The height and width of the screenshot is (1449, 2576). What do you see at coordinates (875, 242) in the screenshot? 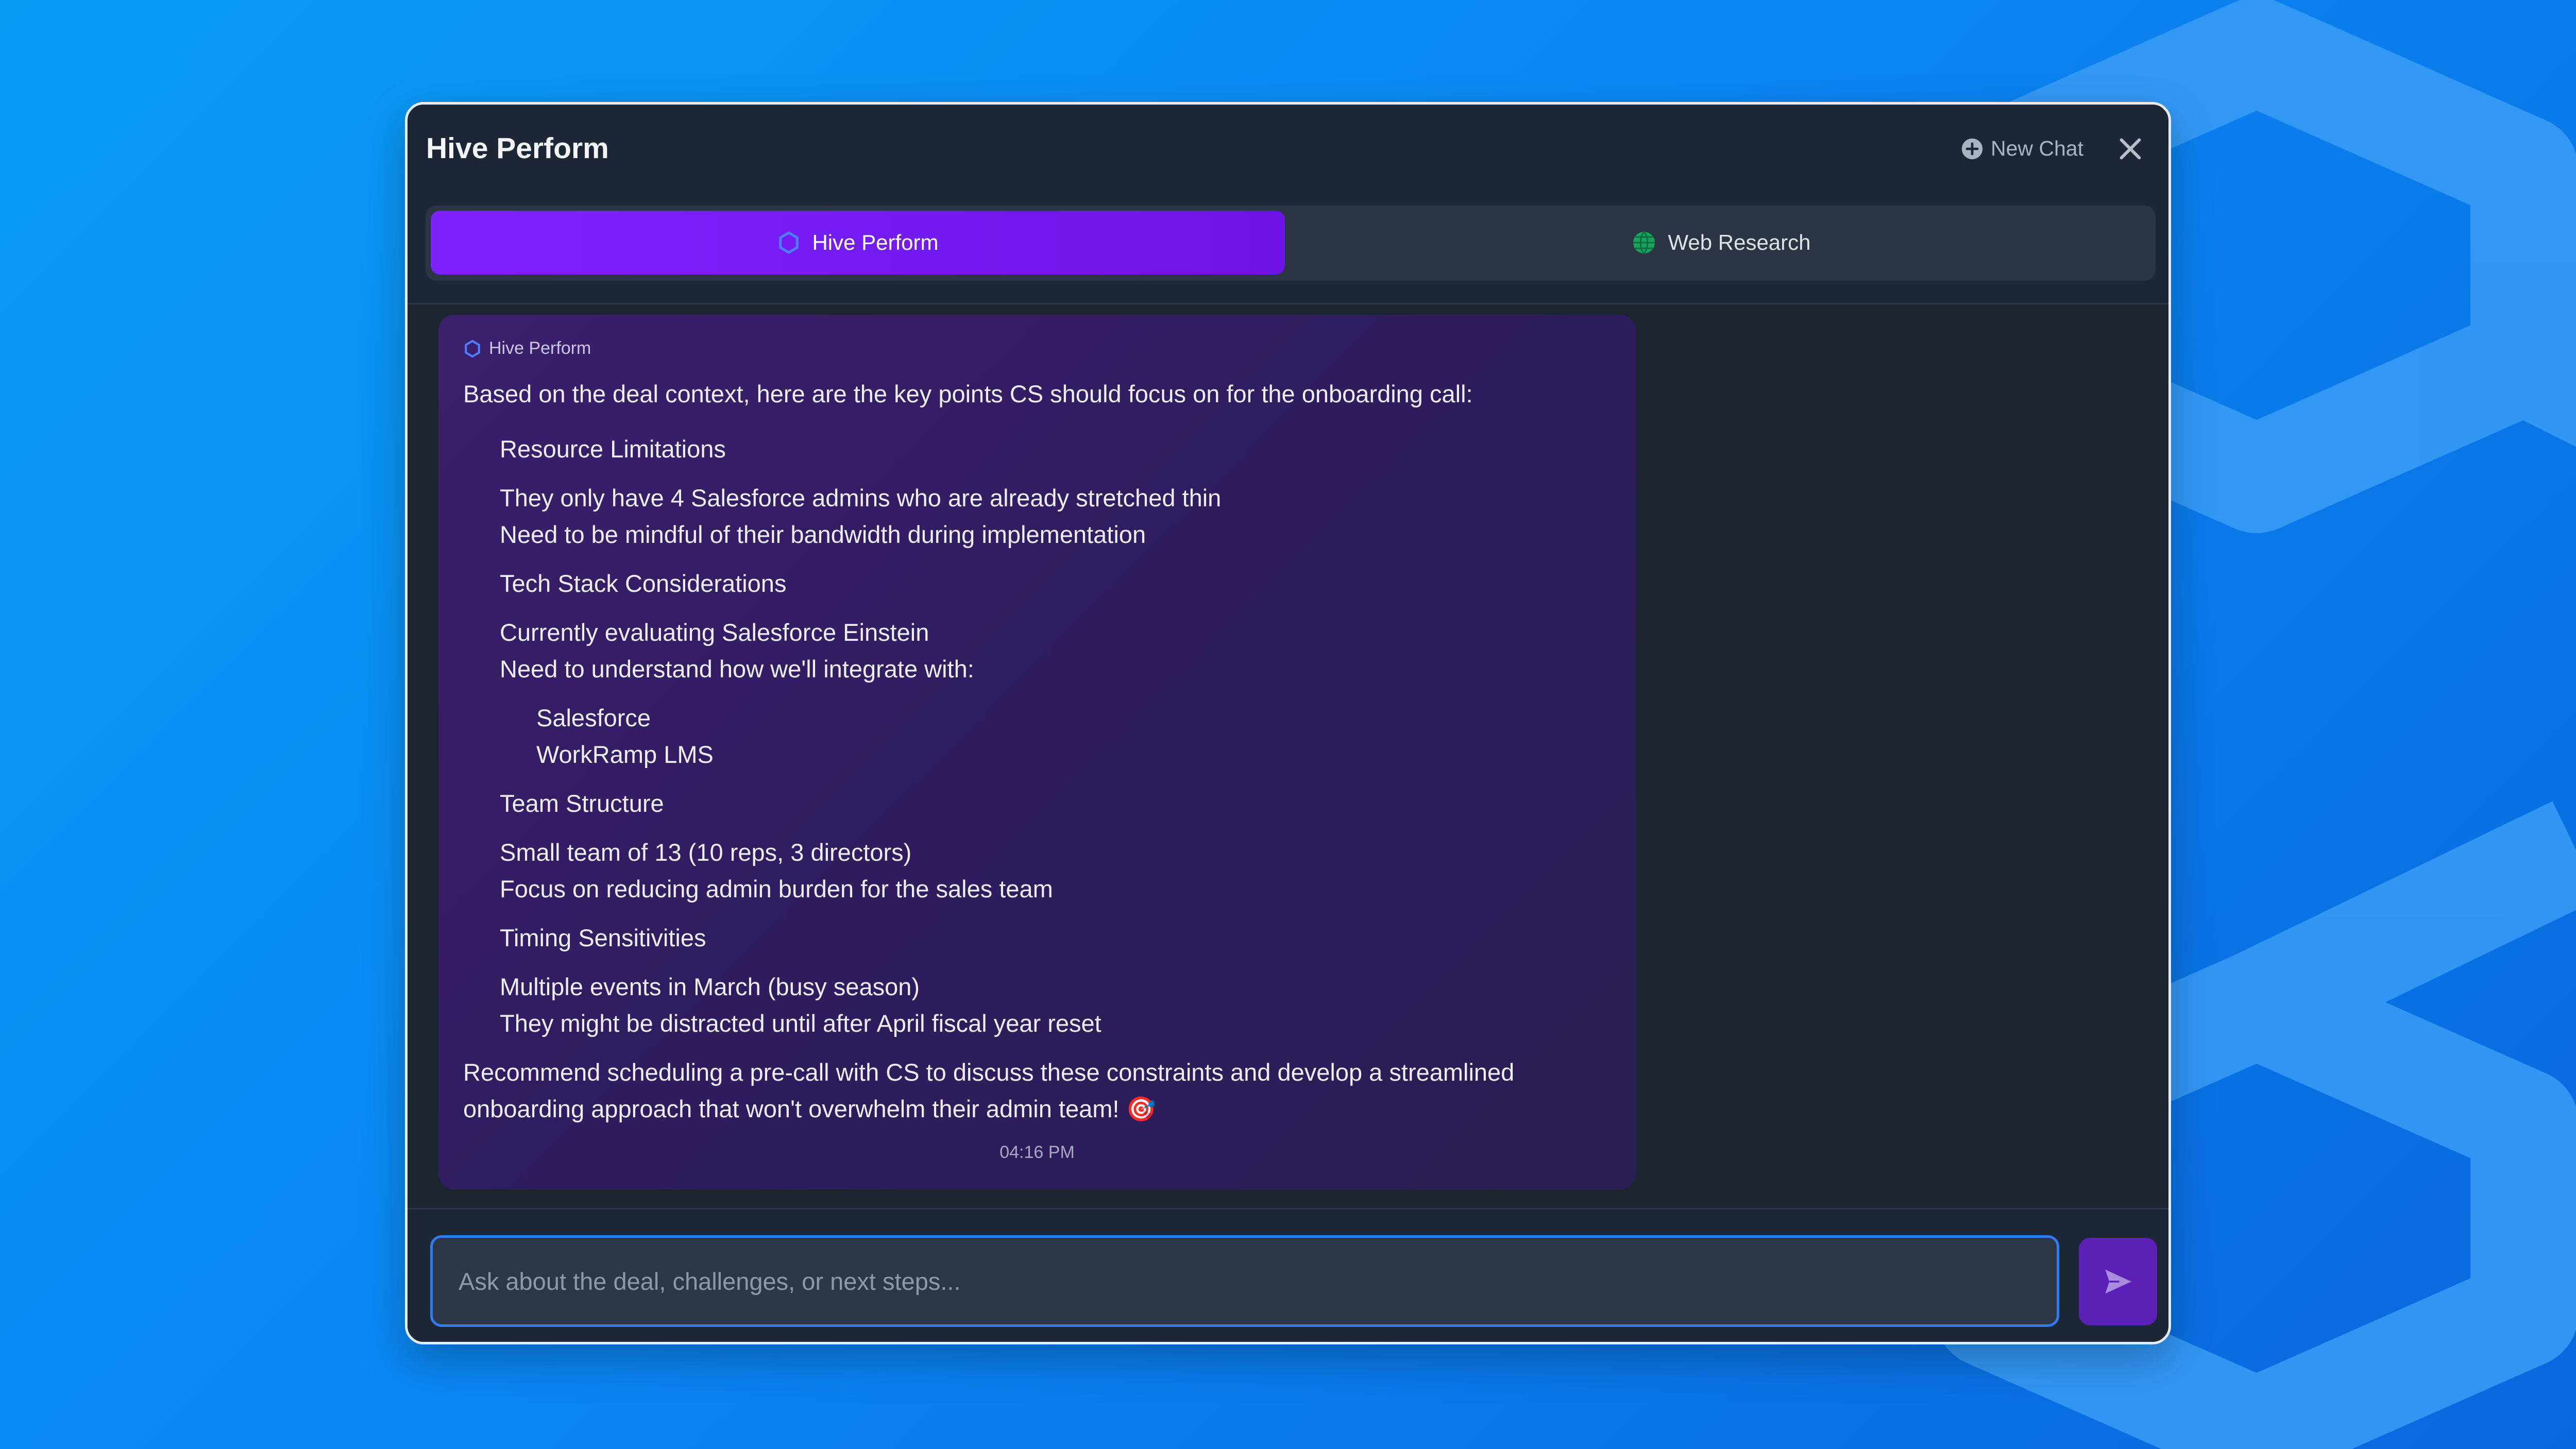
I see `tab-label: Hive Perform` at bounding box center [875, 242].